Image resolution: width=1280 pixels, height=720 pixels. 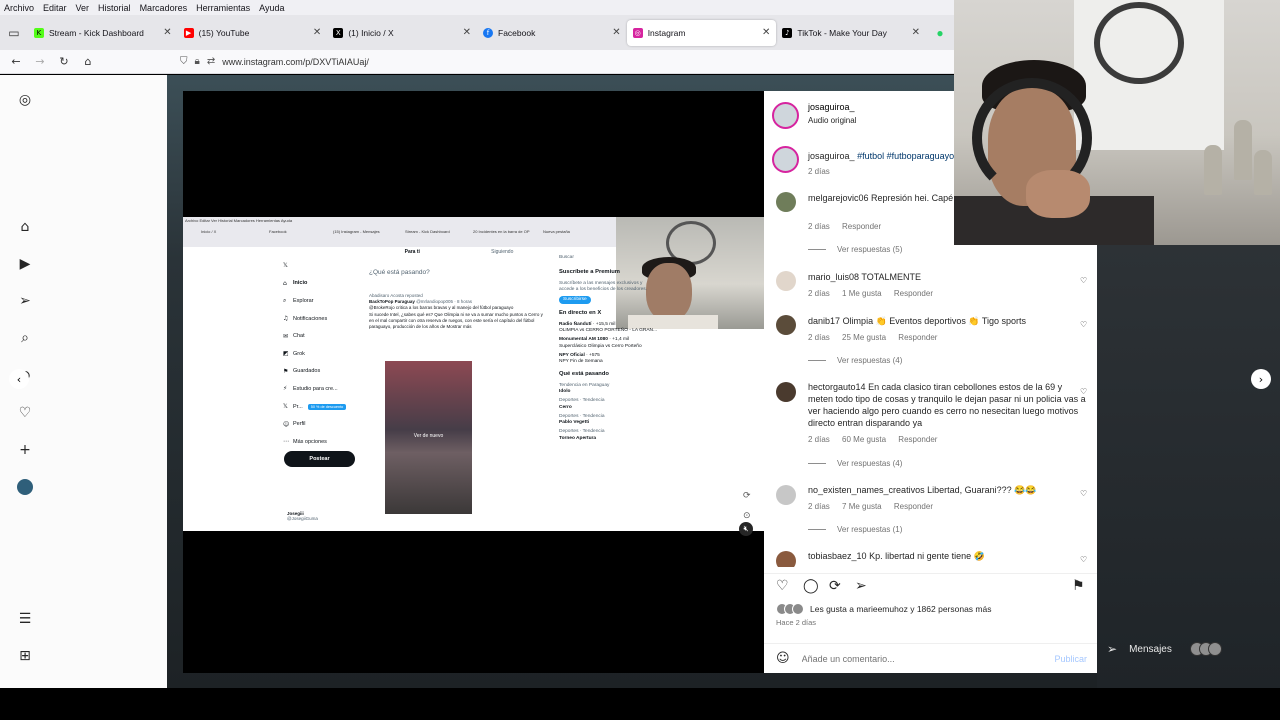 I want to click on caption-user: josaguiroa_, so click(x=831, y=156).